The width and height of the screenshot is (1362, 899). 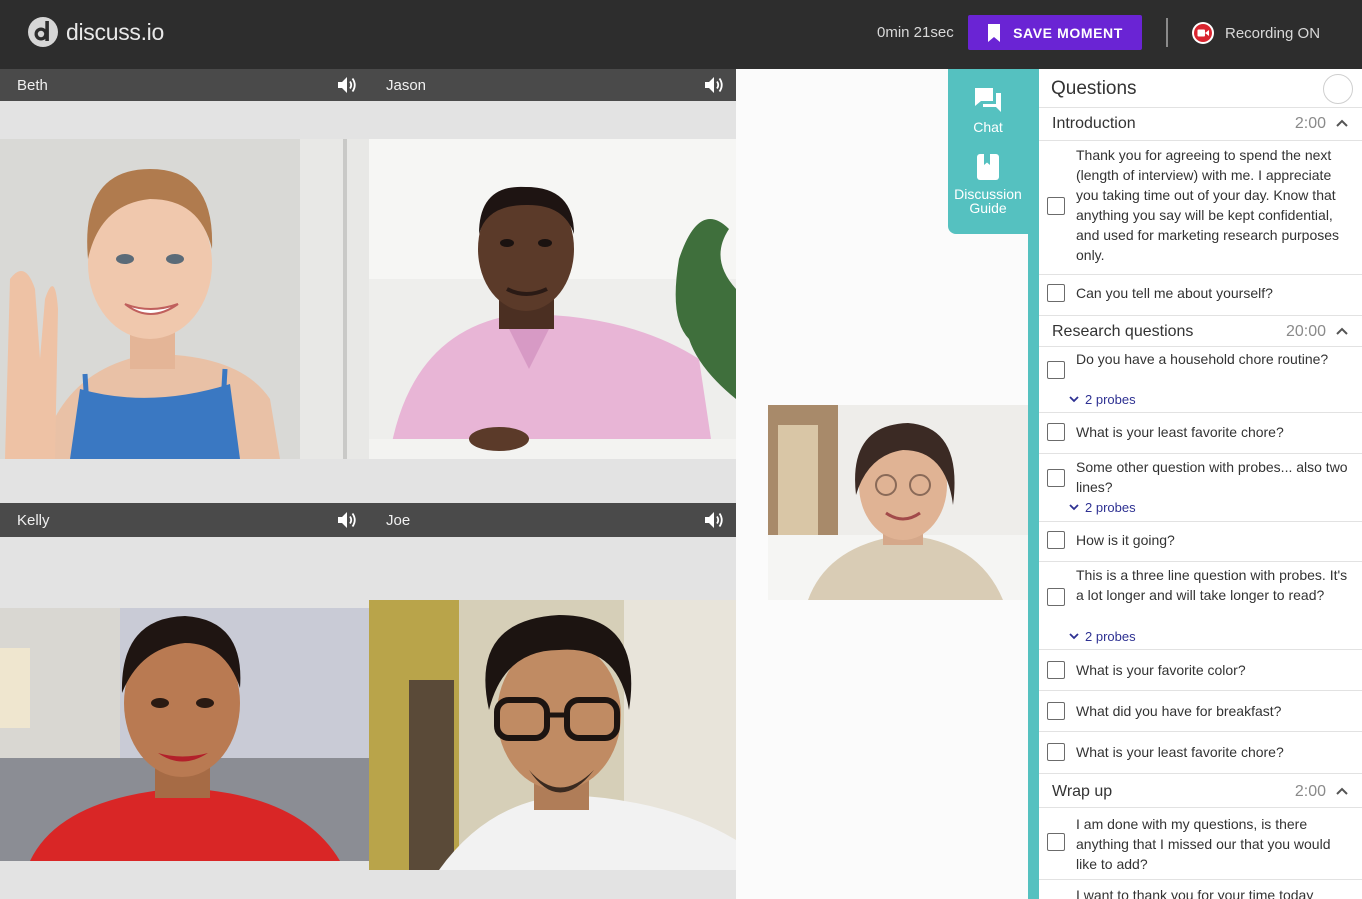 What do you see at coordinates (988, 100) in the screenshot?
I see `chat-bubbles-icon` at bounding box center [988, 100].